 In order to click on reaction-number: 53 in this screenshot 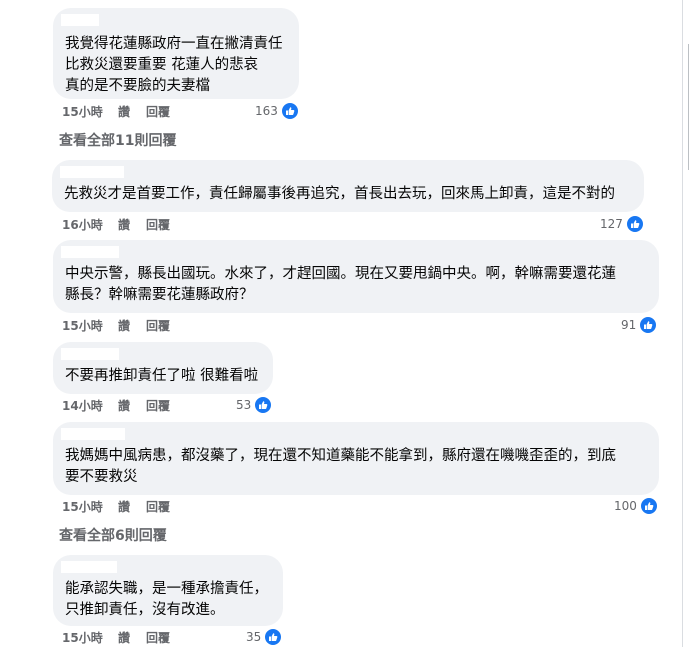, I will do `click(244, 405)`.